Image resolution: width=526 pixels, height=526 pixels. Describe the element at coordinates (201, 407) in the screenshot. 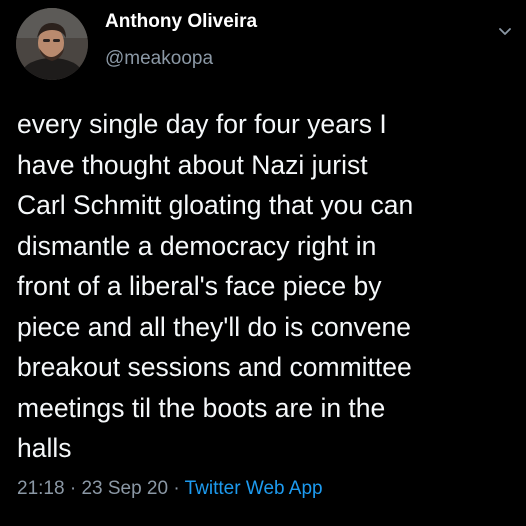

I see `tweet-text-line: meetings til the boots are in the` at that location.